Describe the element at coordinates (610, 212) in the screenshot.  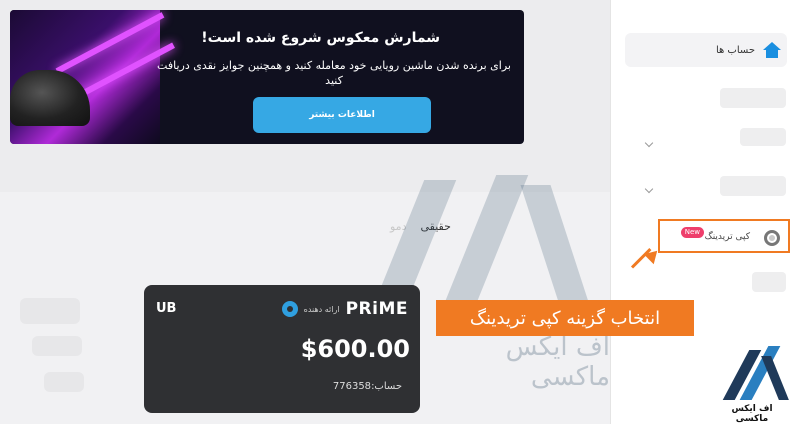
I see `sidebar-divider` at that location.